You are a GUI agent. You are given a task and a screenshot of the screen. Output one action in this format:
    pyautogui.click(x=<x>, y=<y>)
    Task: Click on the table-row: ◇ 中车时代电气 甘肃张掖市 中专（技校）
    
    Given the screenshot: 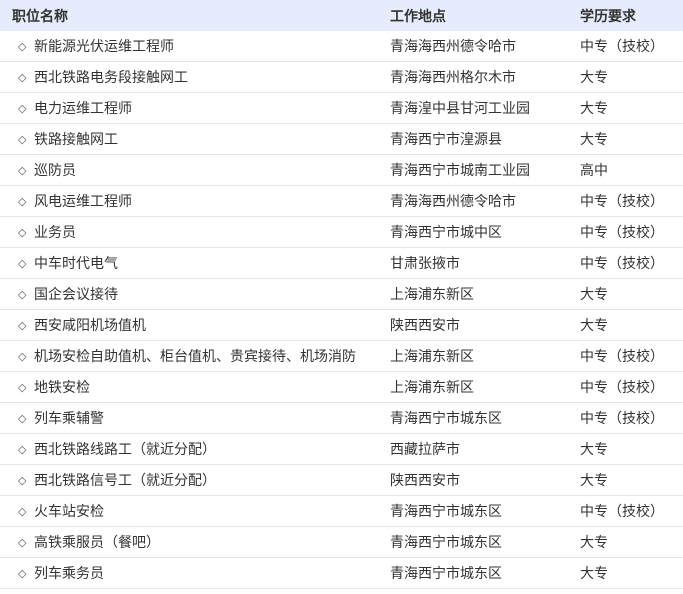 What is the action you would take?
    pyautogui.click(x=341, y=263)
    